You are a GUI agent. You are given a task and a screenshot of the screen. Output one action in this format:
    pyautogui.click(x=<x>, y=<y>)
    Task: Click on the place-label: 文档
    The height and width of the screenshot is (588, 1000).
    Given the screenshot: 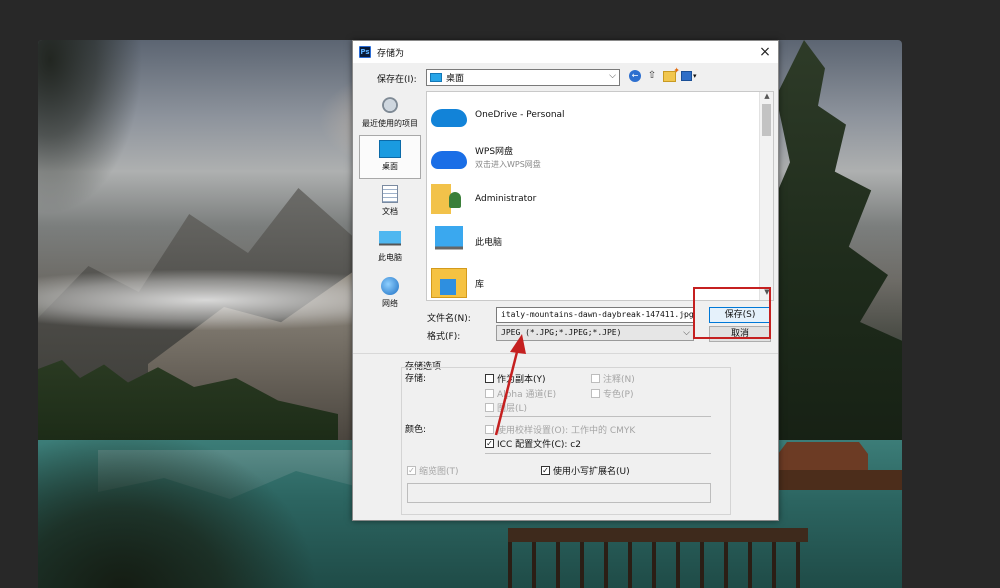 What is the action you would take?
    pyautogui.click(x=390, y=211)
    